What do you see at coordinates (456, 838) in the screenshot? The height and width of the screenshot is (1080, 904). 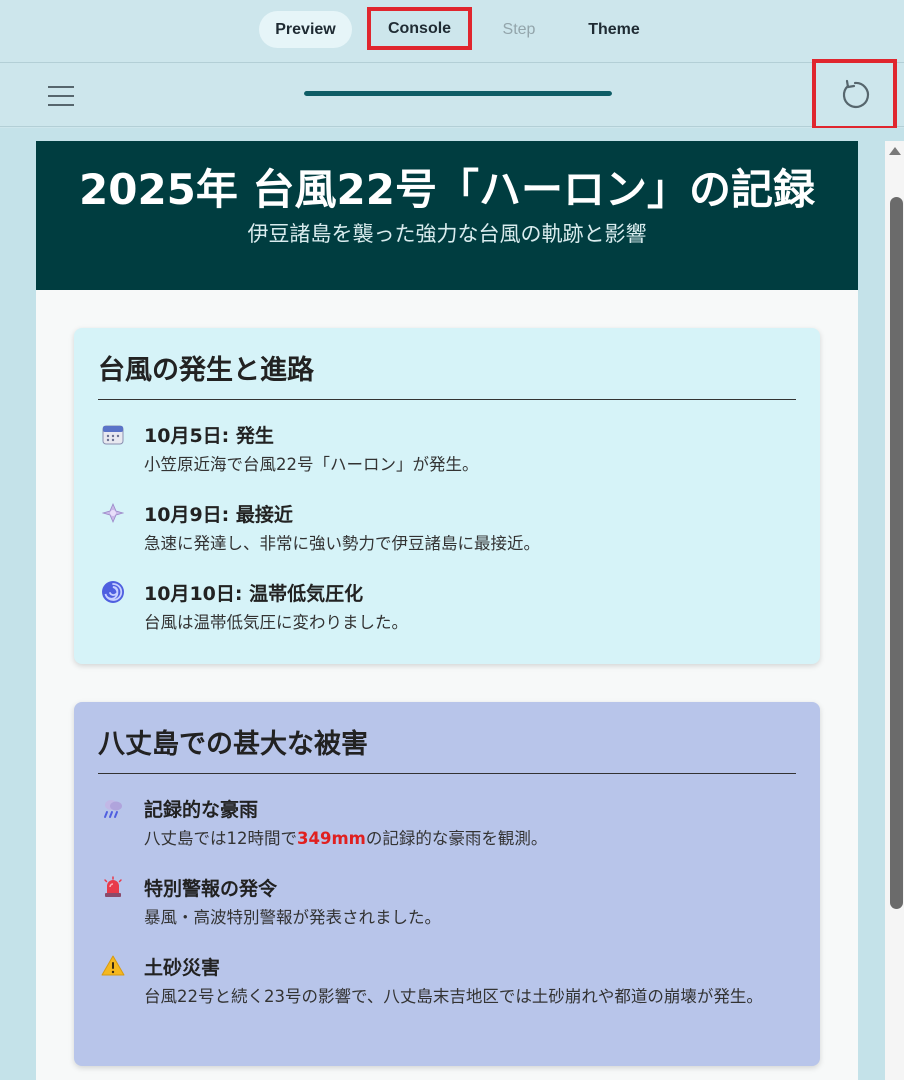 I see `item-text-after: の記録的な豪雨を観測。` at bounding box center [456, 838].